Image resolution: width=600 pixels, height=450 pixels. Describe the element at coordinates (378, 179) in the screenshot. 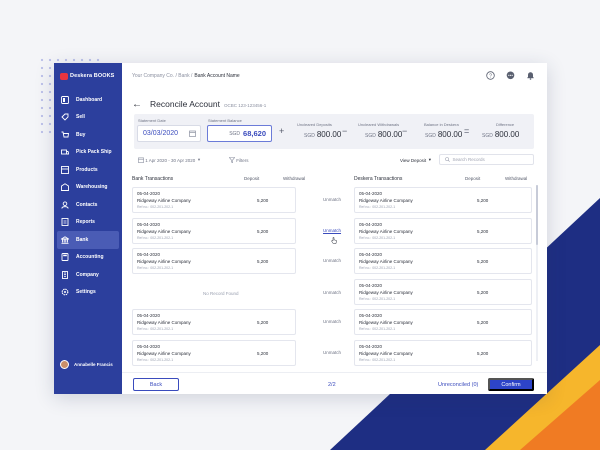

I see `deskera-transactions-heading: Deskera Transactions` at that location.